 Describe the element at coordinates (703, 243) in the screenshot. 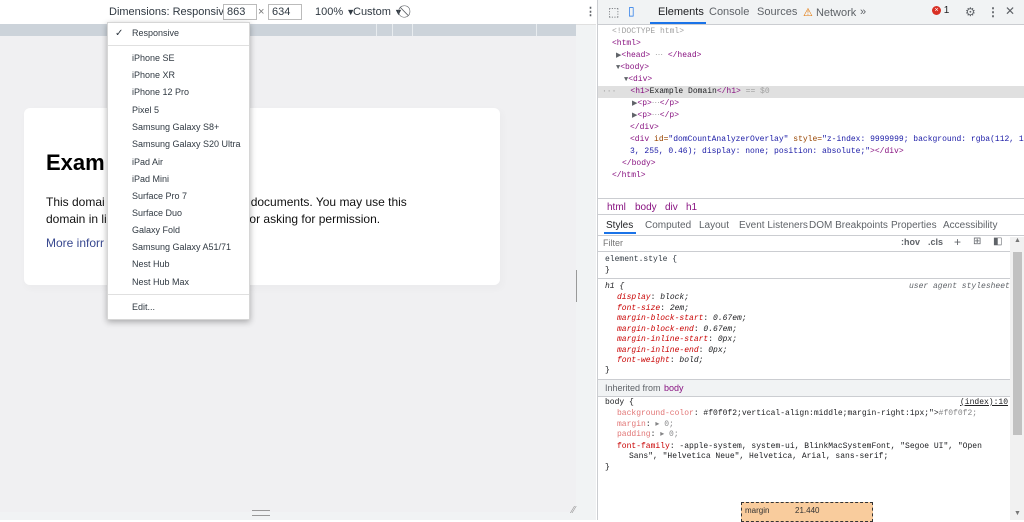

I see `filter-input` at that location.